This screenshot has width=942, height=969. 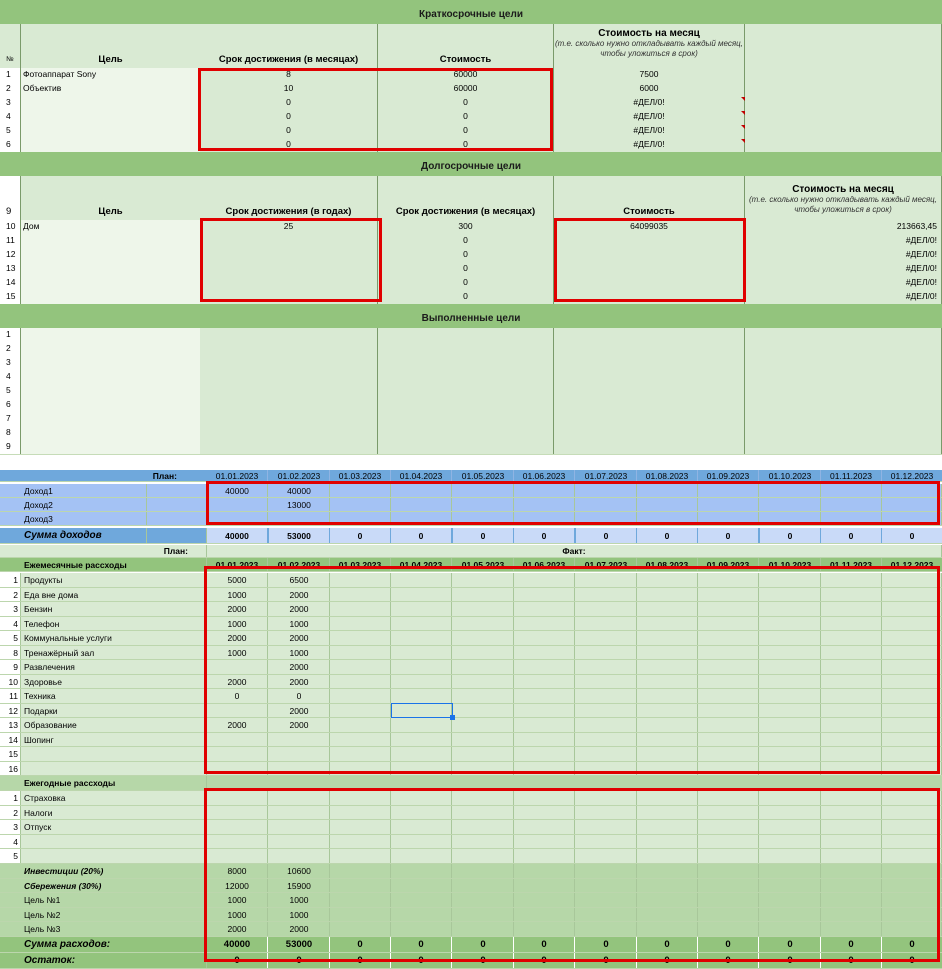 What do you see at coordinates (10, 433) in the screenshot?
I see `done-goal-cell: 8` at bounding box center [10, 433].